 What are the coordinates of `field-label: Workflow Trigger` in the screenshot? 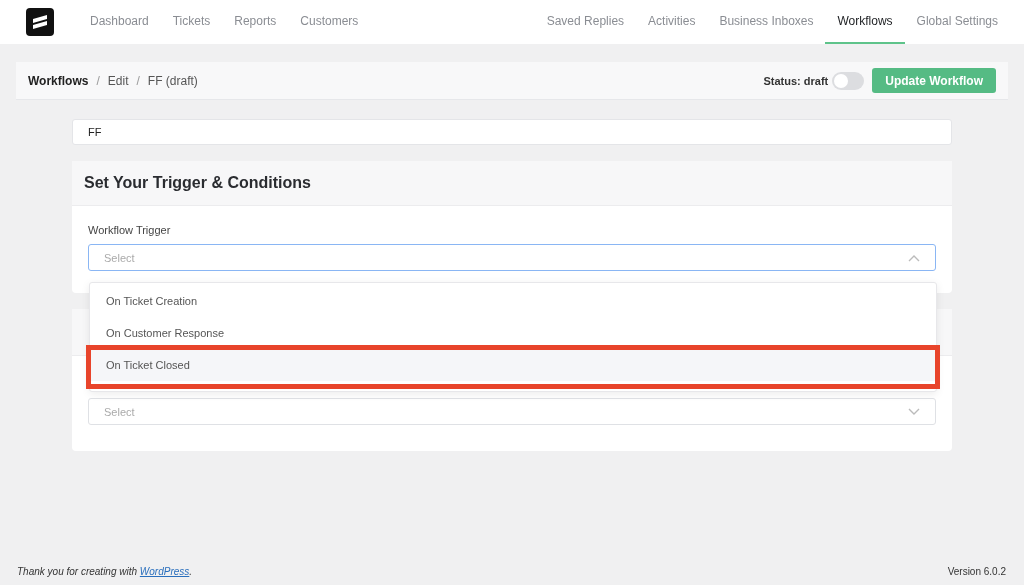 It's located at (130, 230).